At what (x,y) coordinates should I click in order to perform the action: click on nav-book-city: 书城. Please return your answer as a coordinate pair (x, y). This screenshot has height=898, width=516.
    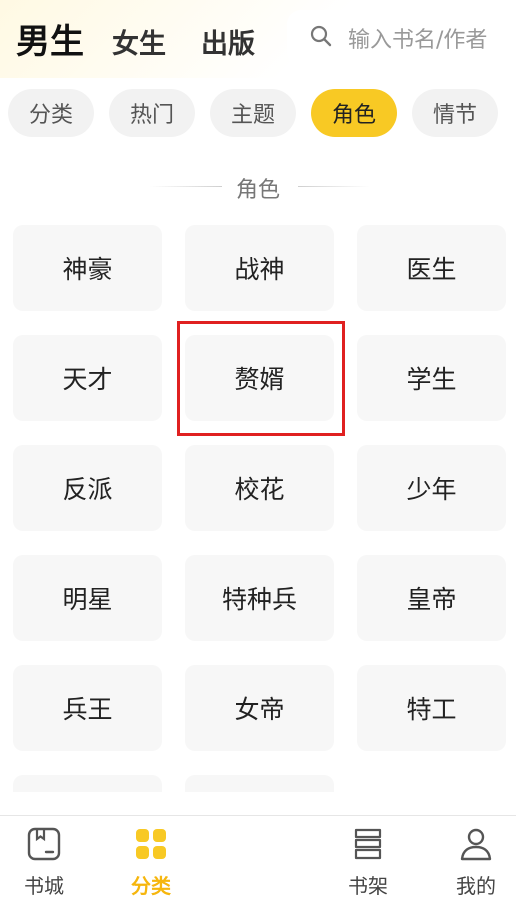
    Looking at the image, I should click on (44, 857).